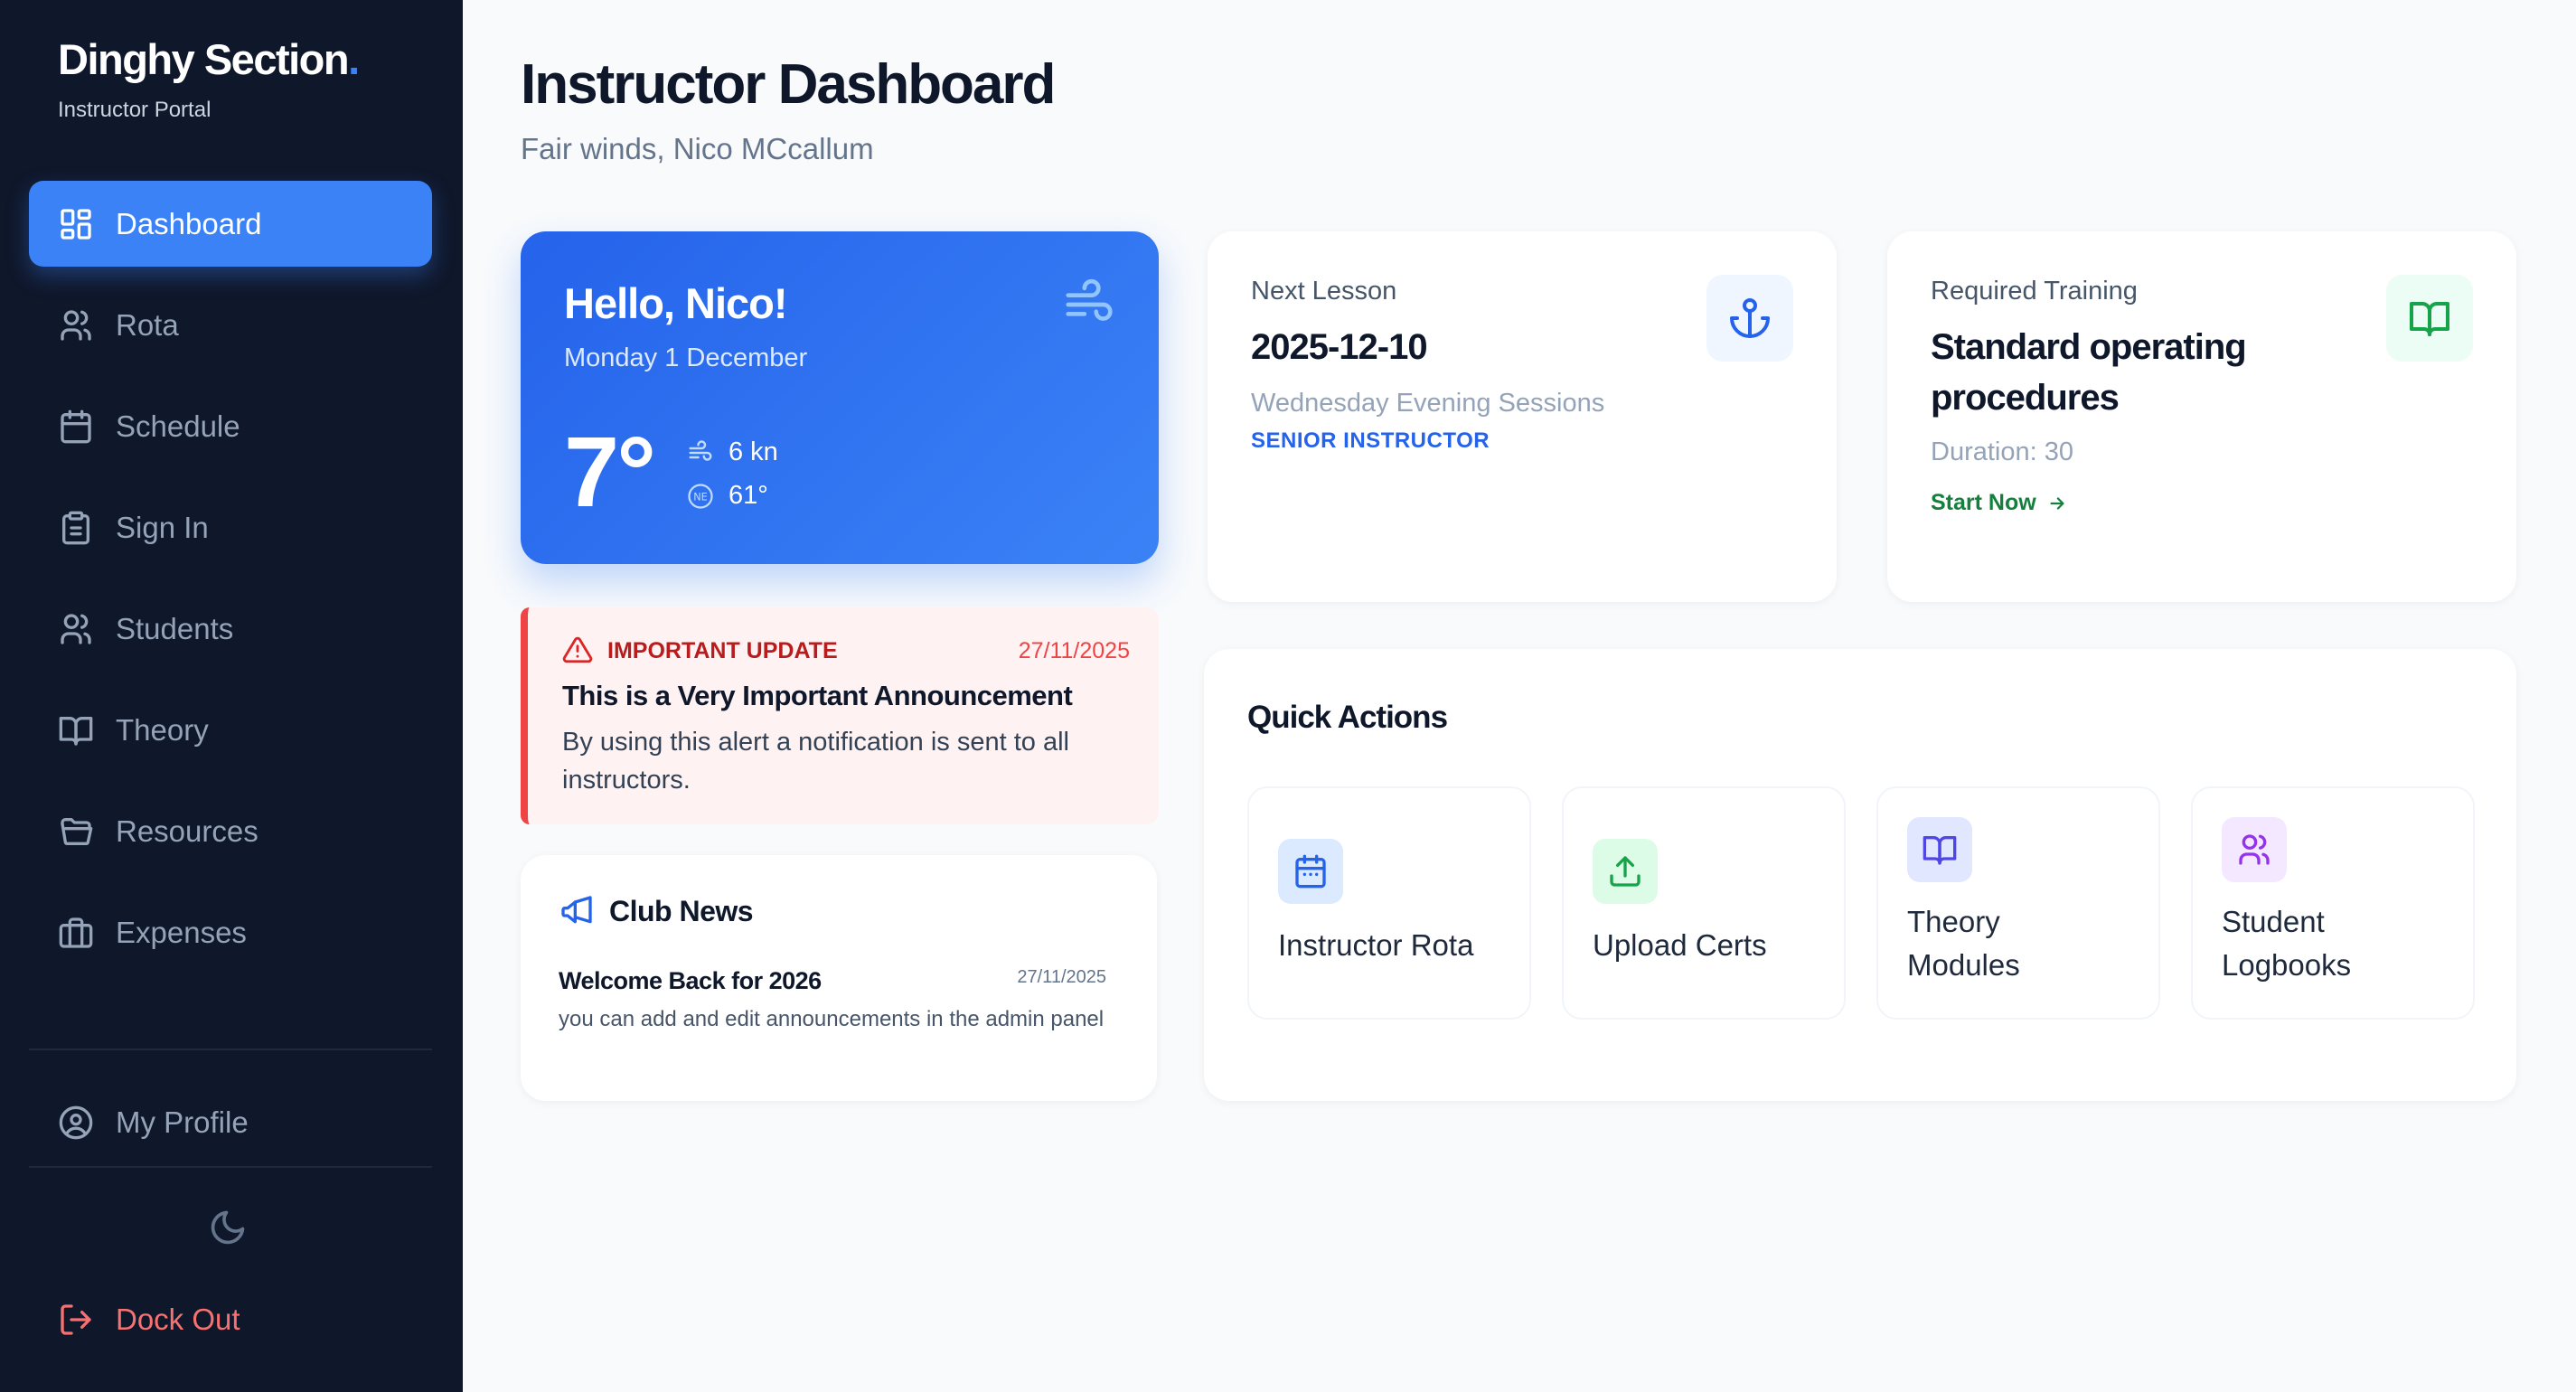 The image size is (2576, 1392). I want to click on nav-item-rota: Rota, so click(231, 325).